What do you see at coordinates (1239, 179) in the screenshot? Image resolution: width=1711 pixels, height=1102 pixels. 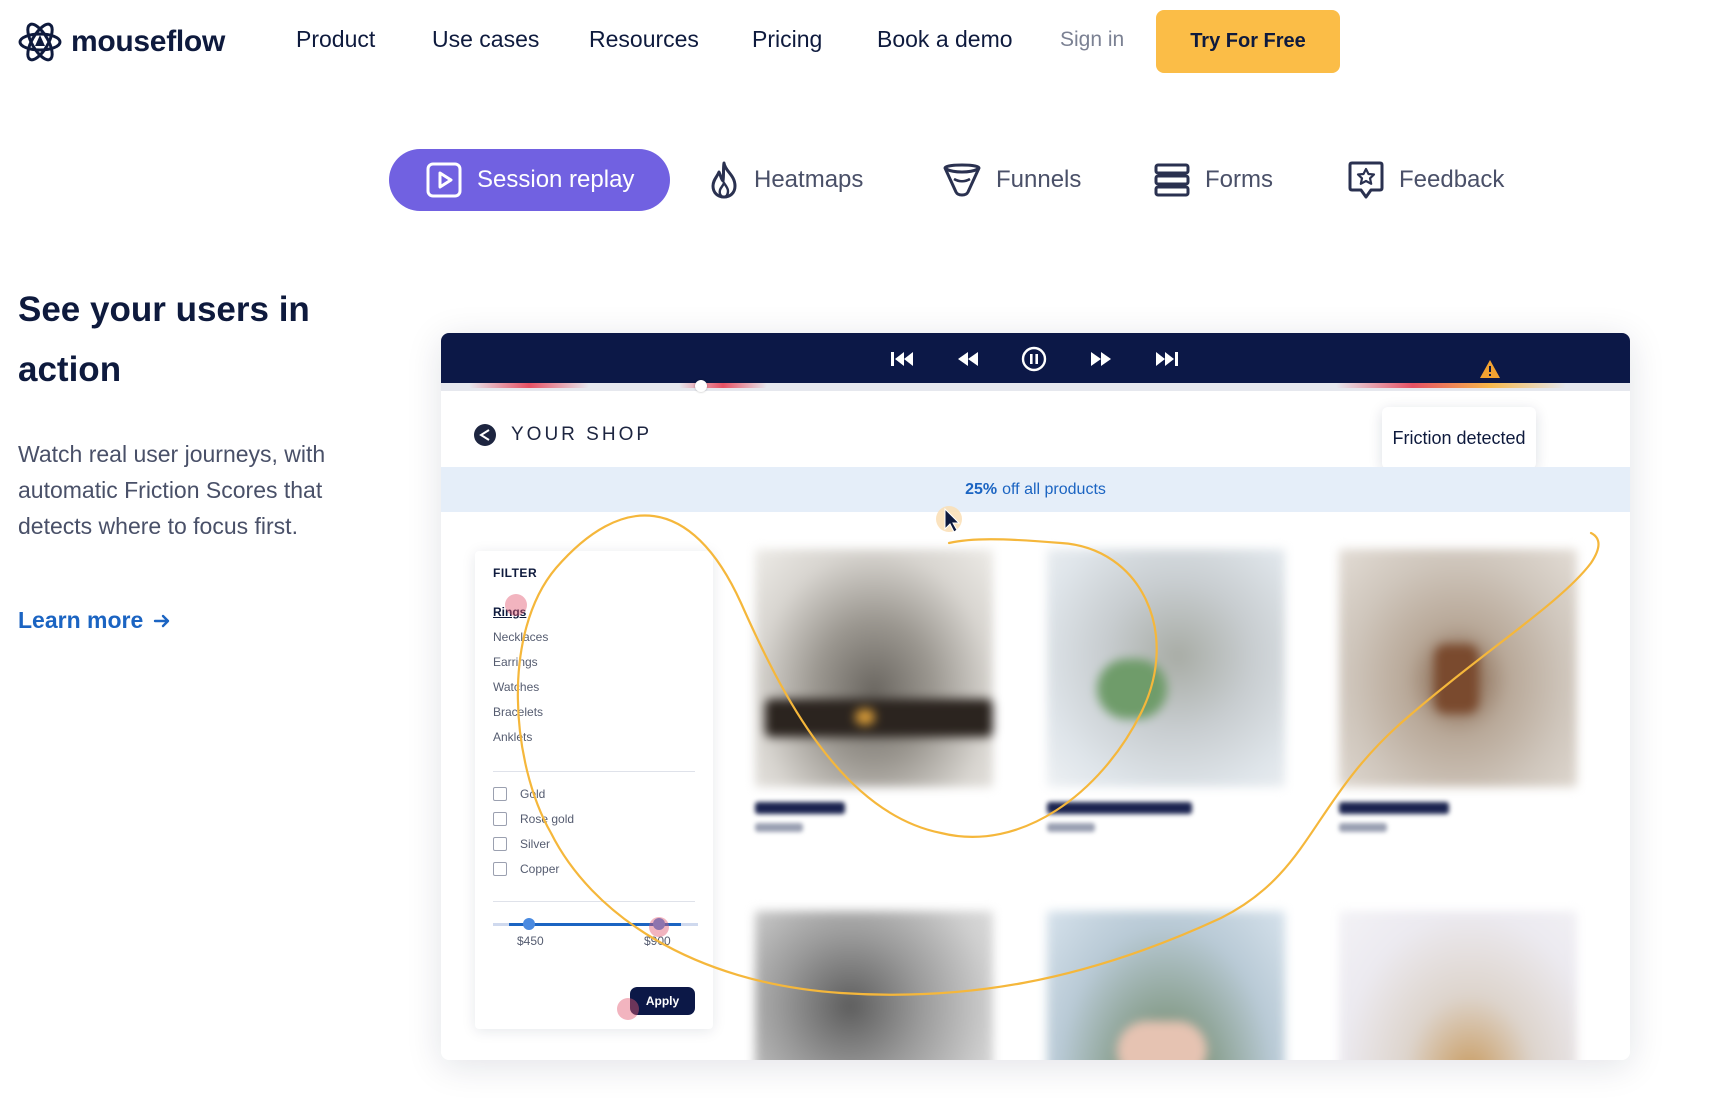 I see `tab-label: Forms` at bounding box center [1239, 179].